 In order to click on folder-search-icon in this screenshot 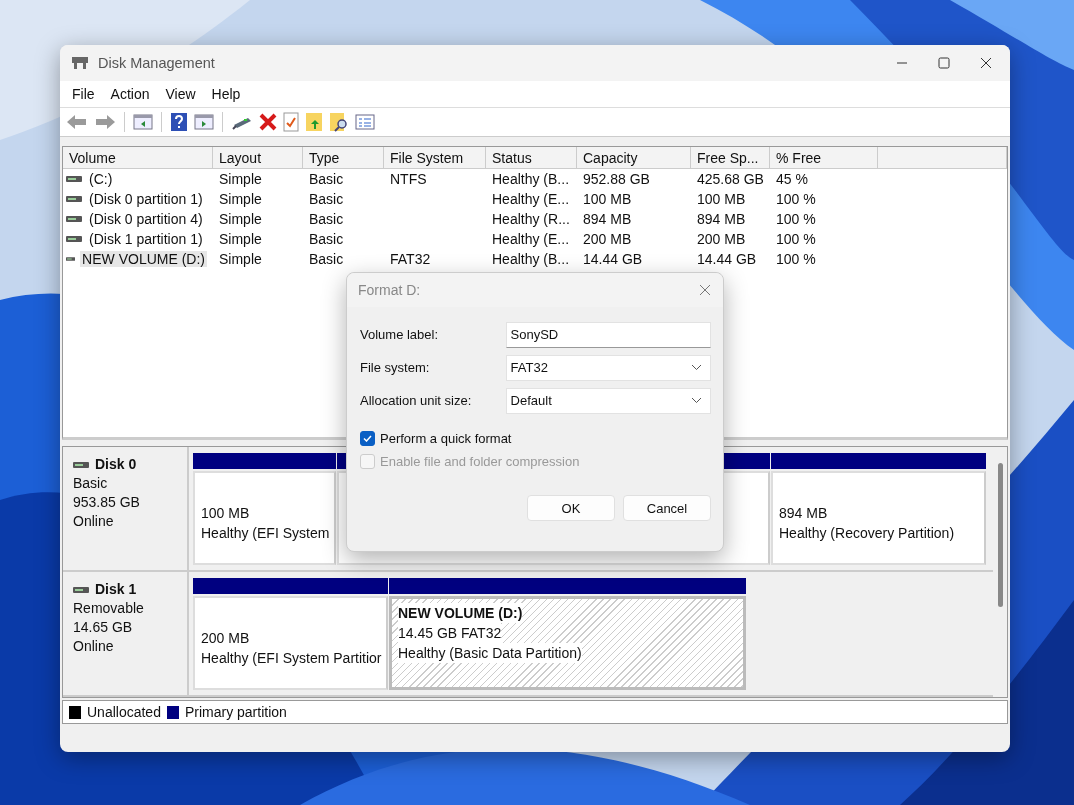, I will do `click(339, 122)`.